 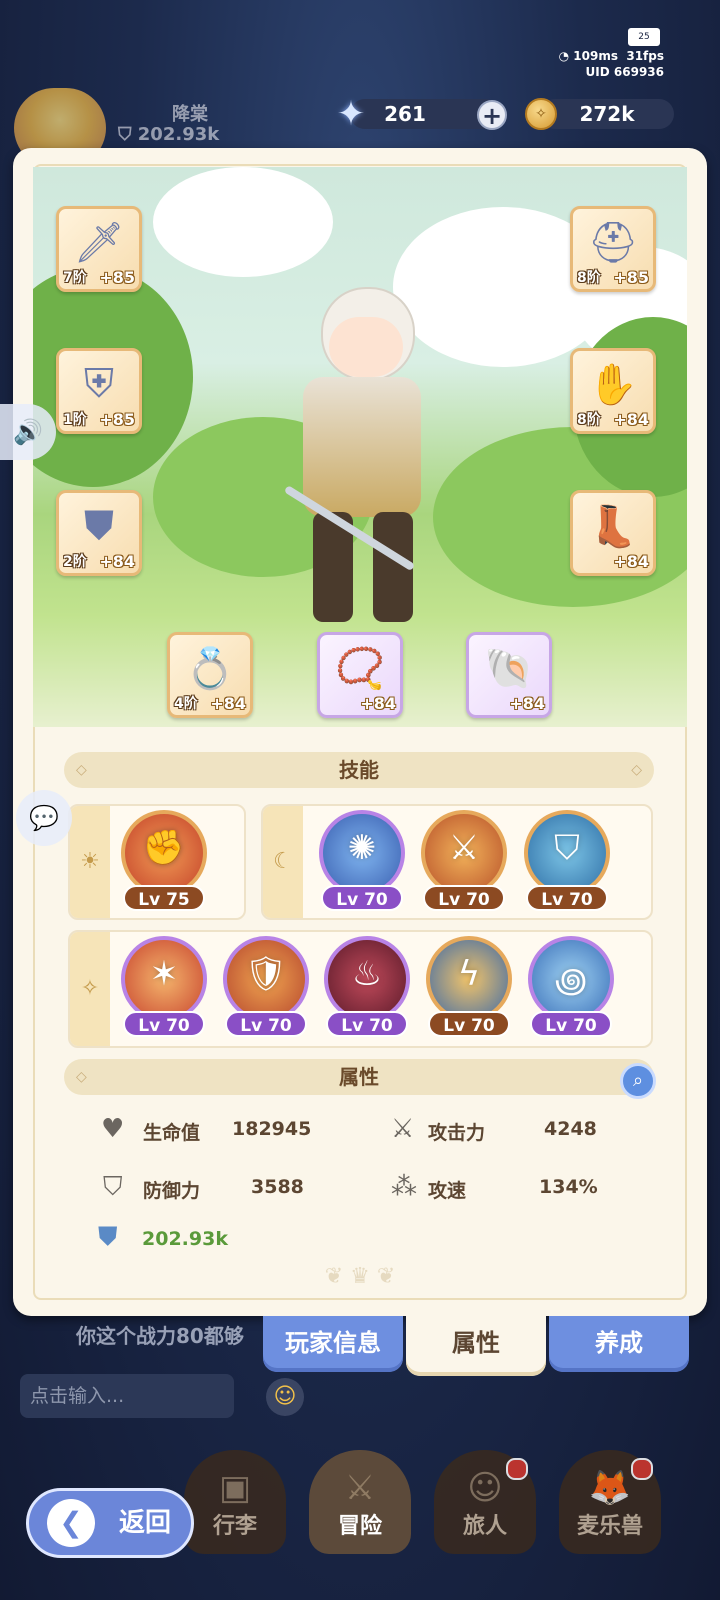 I want to click on equip-slot-necklace: 📿 +84, so click(x=360, y=675).